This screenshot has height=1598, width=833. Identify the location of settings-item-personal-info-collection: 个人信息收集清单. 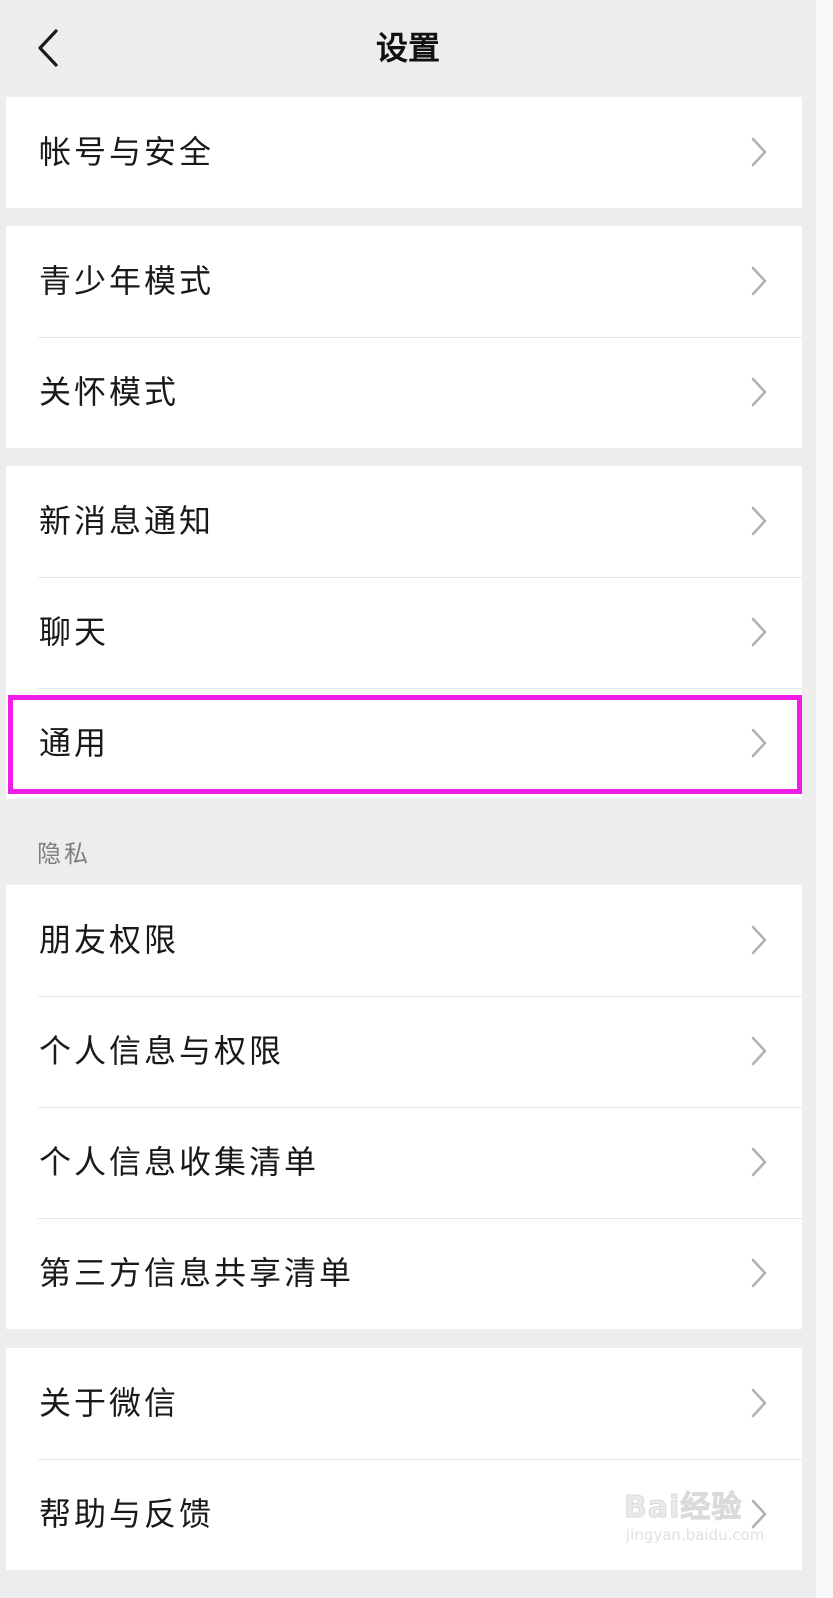
(404, 1162).